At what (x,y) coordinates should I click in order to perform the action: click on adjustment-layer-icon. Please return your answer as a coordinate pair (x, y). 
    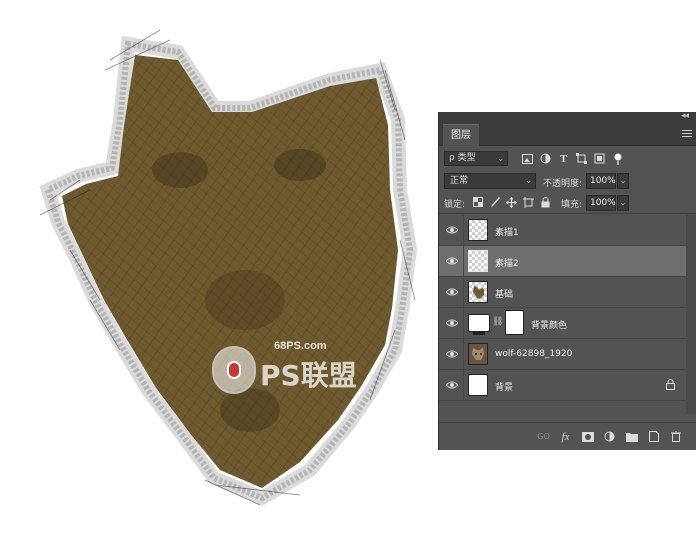
    Looking at the image, I should click on (609, 436).